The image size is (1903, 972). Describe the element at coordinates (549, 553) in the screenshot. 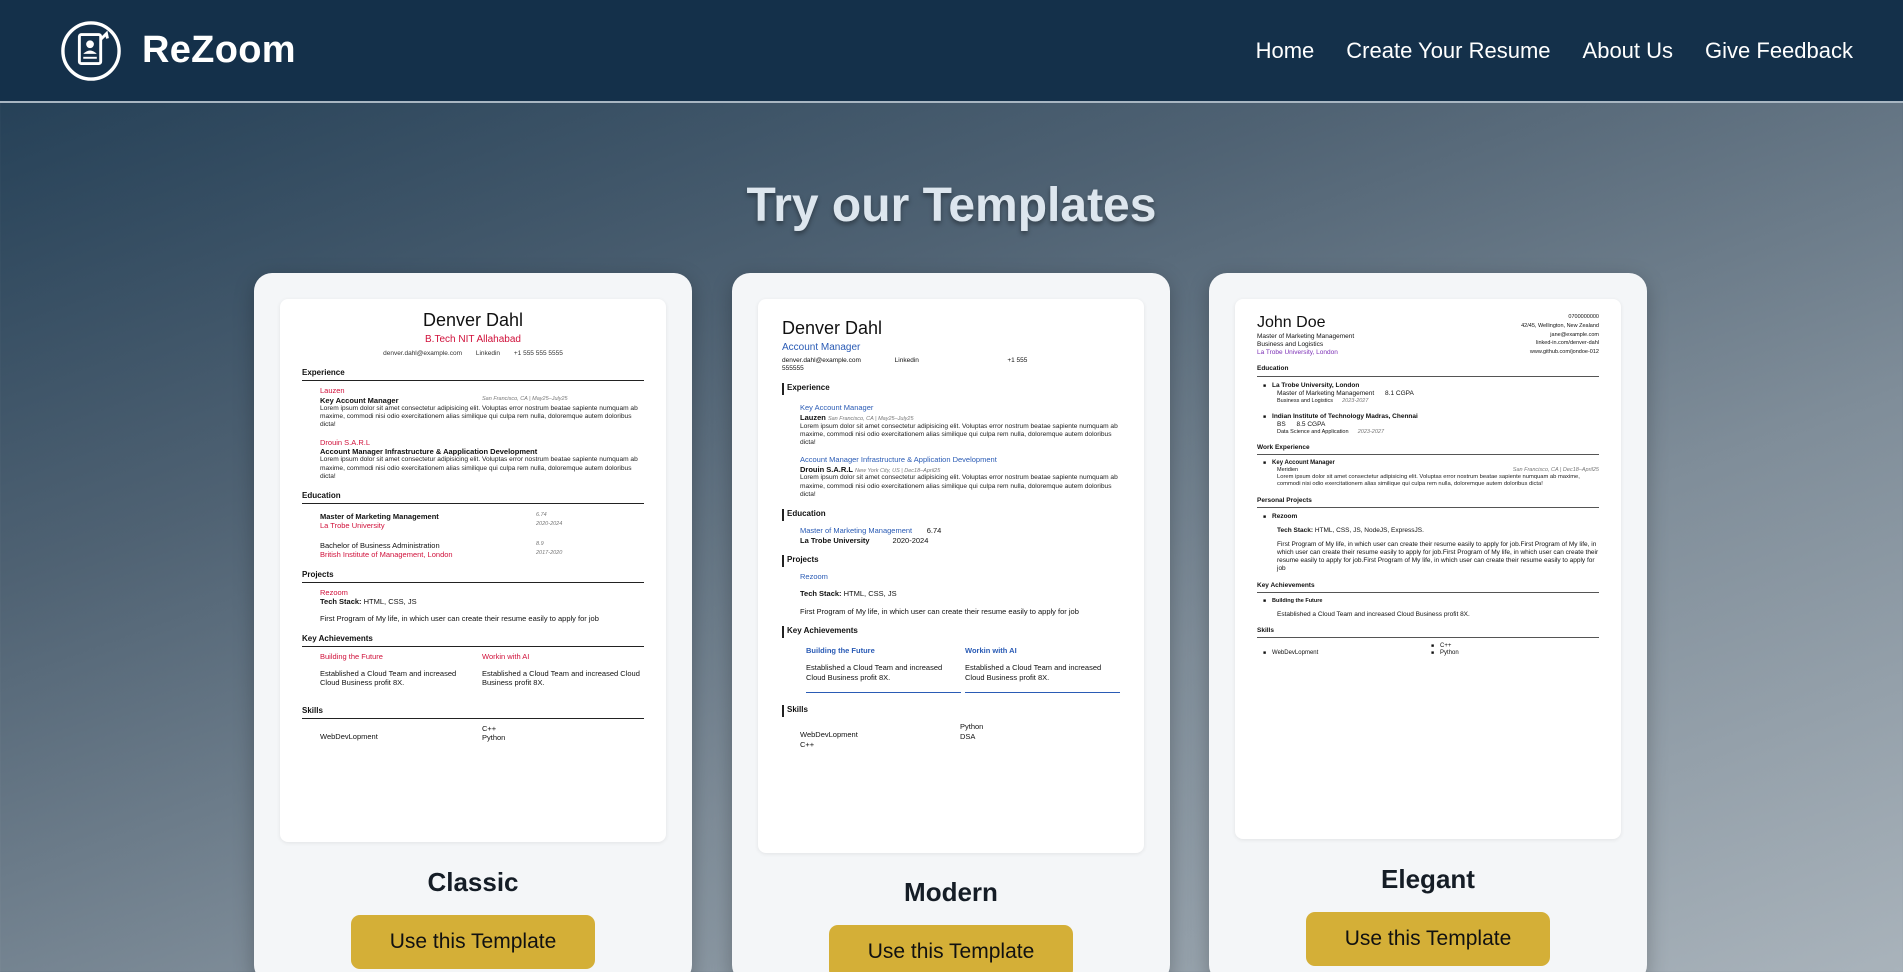

I see `resume-edu-years: 2017-2020` at that location.